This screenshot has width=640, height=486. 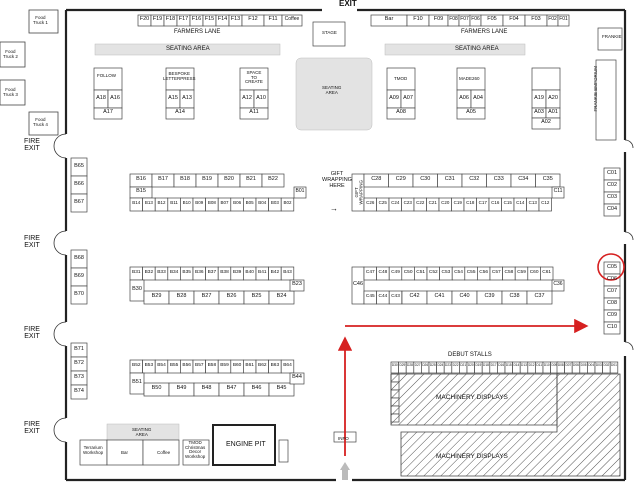 I want to click on farmers-stall-label: F09, so click(x=438, y=19).